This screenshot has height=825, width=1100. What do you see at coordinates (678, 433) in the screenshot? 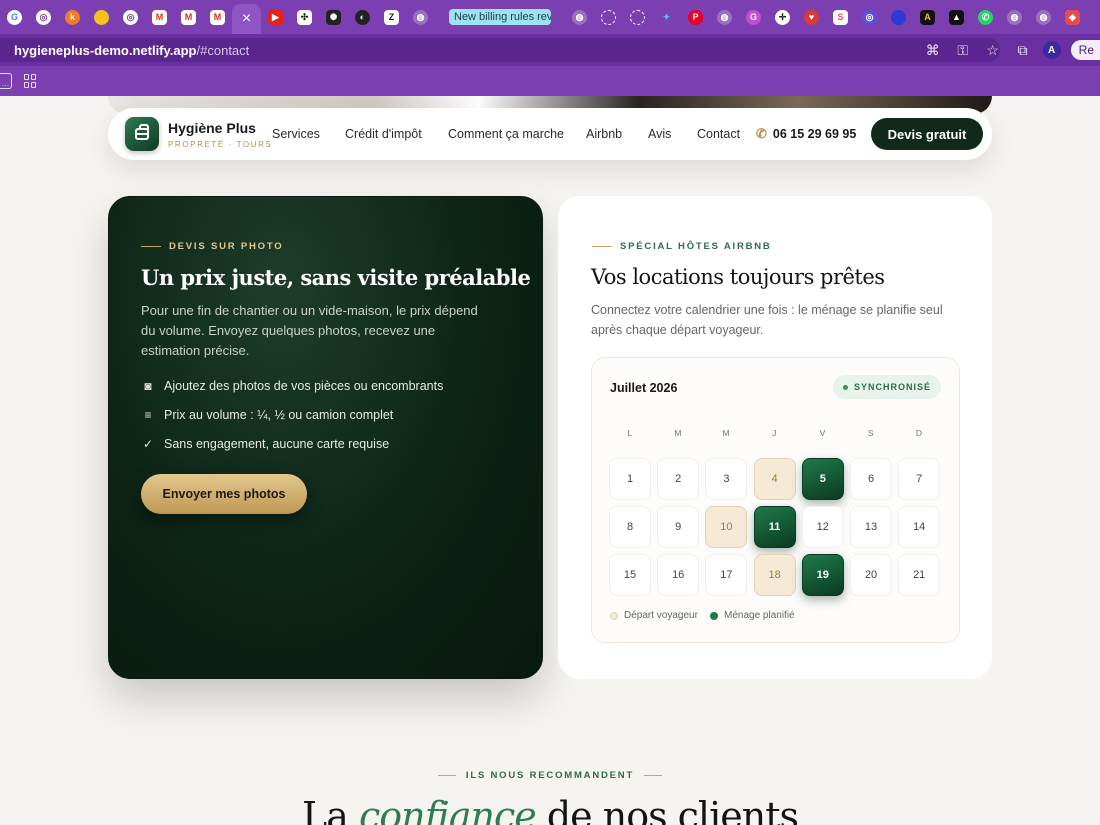
I see `weekday-label: M` at bounding box center [678, 433].